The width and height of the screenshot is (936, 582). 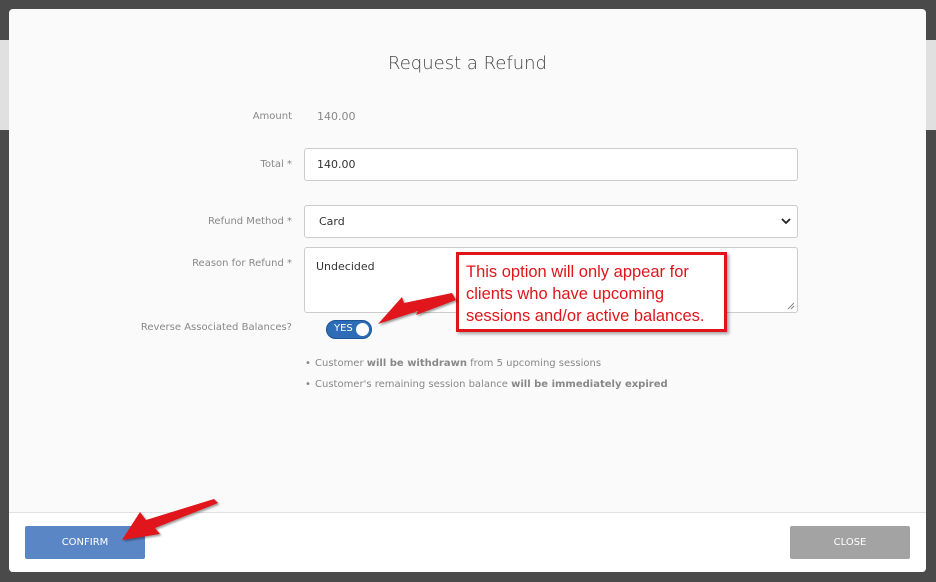 What do you see at coordinates (345, 266) in the screenshot?
I see `reason-value: Undecided` at bounding box center [345, 266].